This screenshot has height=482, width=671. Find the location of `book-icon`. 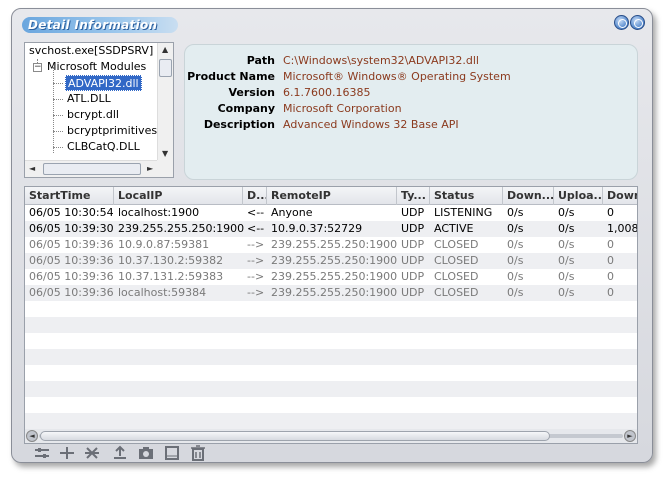

book-icon is located at coordinates (172, 453).